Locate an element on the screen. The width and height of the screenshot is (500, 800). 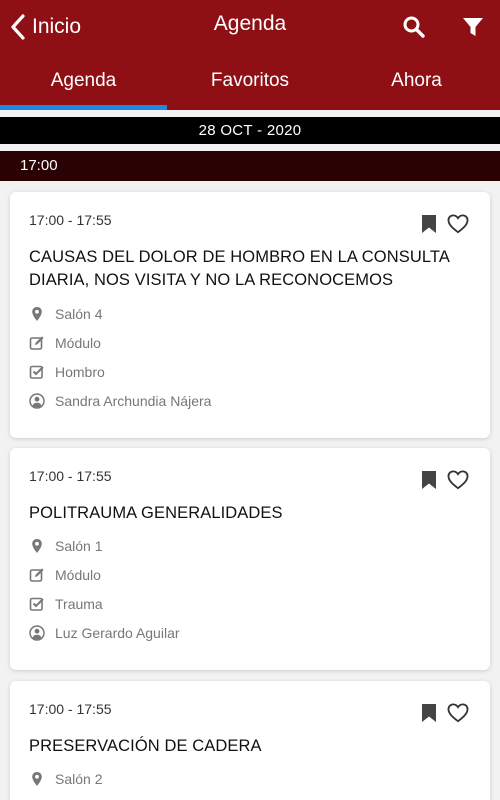
back-label: Inicio is located at coordinates (57, 26).